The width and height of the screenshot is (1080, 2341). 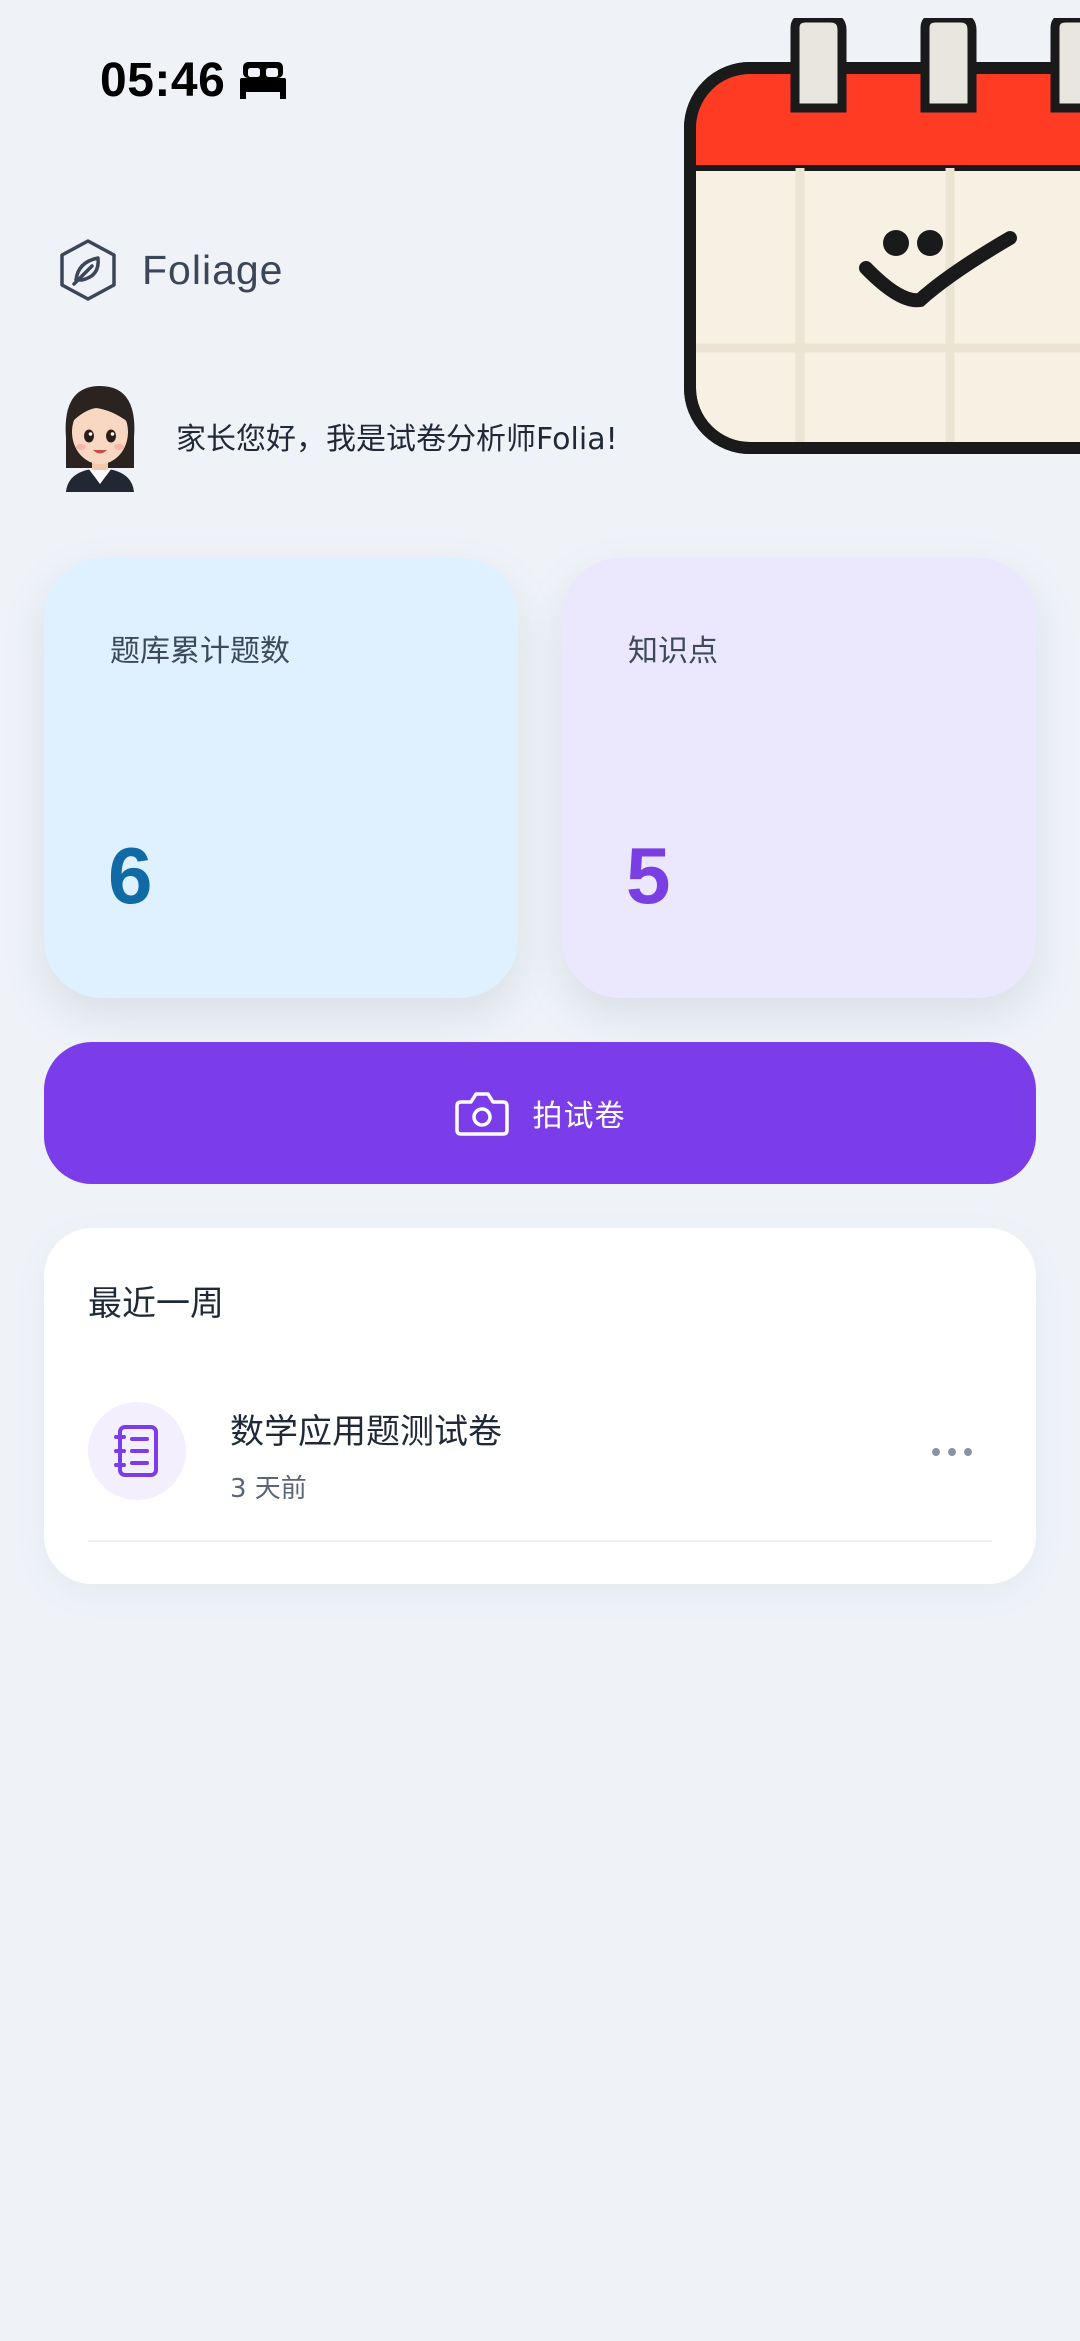 I want to click on more-icon, so click(x=952, y=1452).